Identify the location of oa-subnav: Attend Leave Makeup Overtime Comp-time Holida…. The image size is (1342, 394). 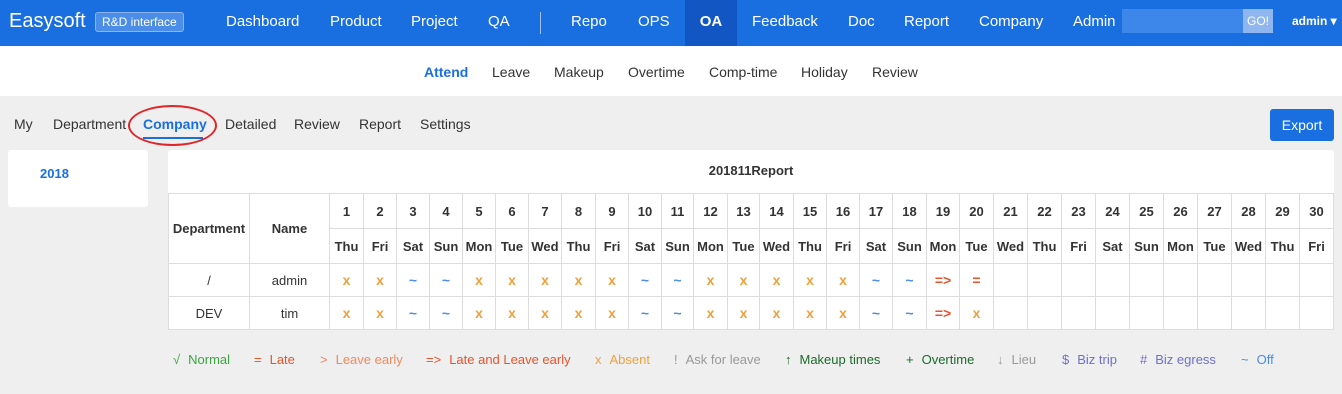
(671, 71).